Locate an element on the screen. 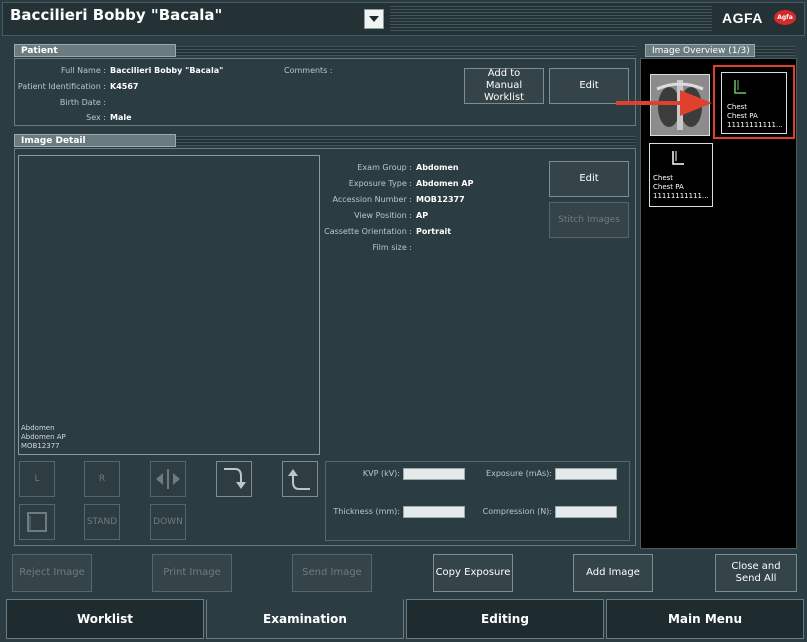 Image resolution: width=807 pixels, height=642 pixels. accession-number-label: Accession Number : is located at coordinates (372, 199).